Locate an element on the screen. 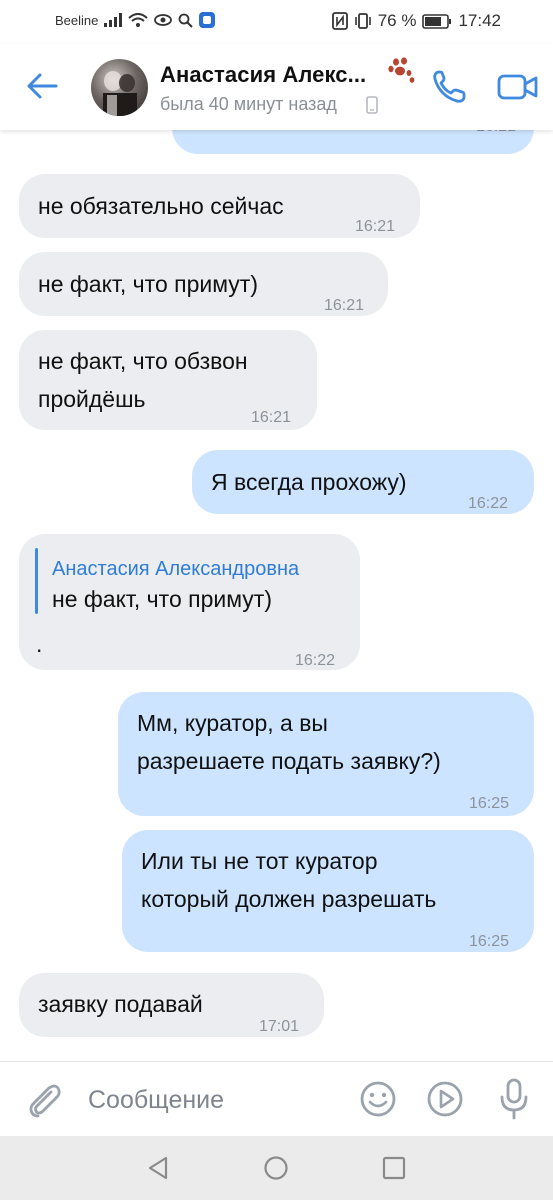  message-bubble-outgoing: Я всегда прохожу) 16:22 is located at coordinates (363, 482).